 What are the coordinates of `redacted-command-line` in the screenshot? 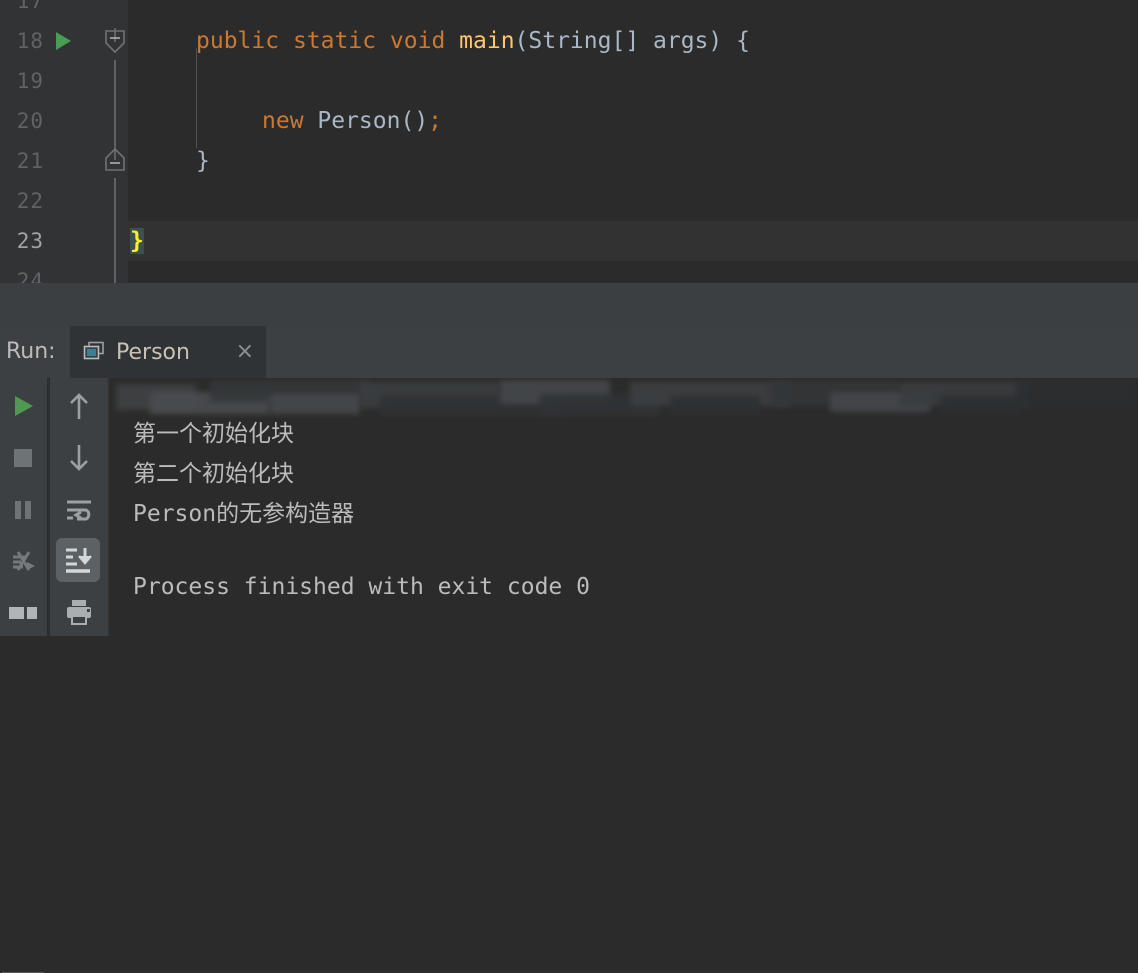 It's located at (624, 398).